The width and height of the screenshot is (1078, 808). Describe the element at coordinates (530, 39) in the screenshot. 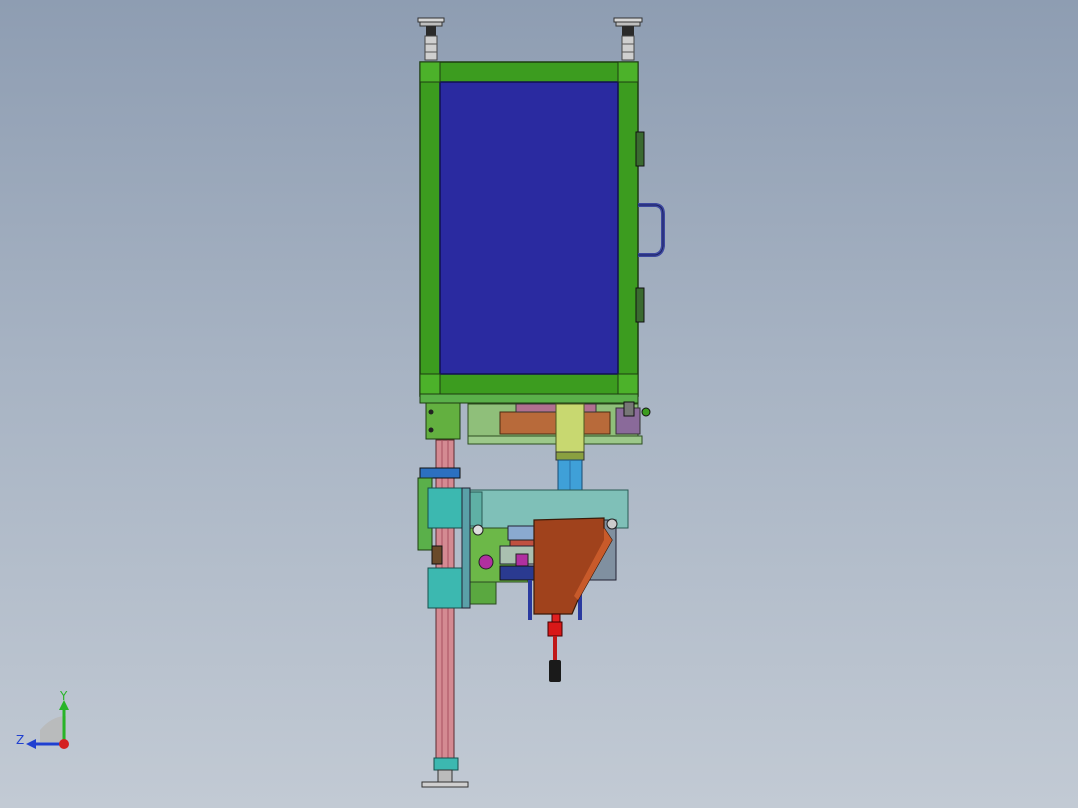

I see `top-leveling-feet` at that location.